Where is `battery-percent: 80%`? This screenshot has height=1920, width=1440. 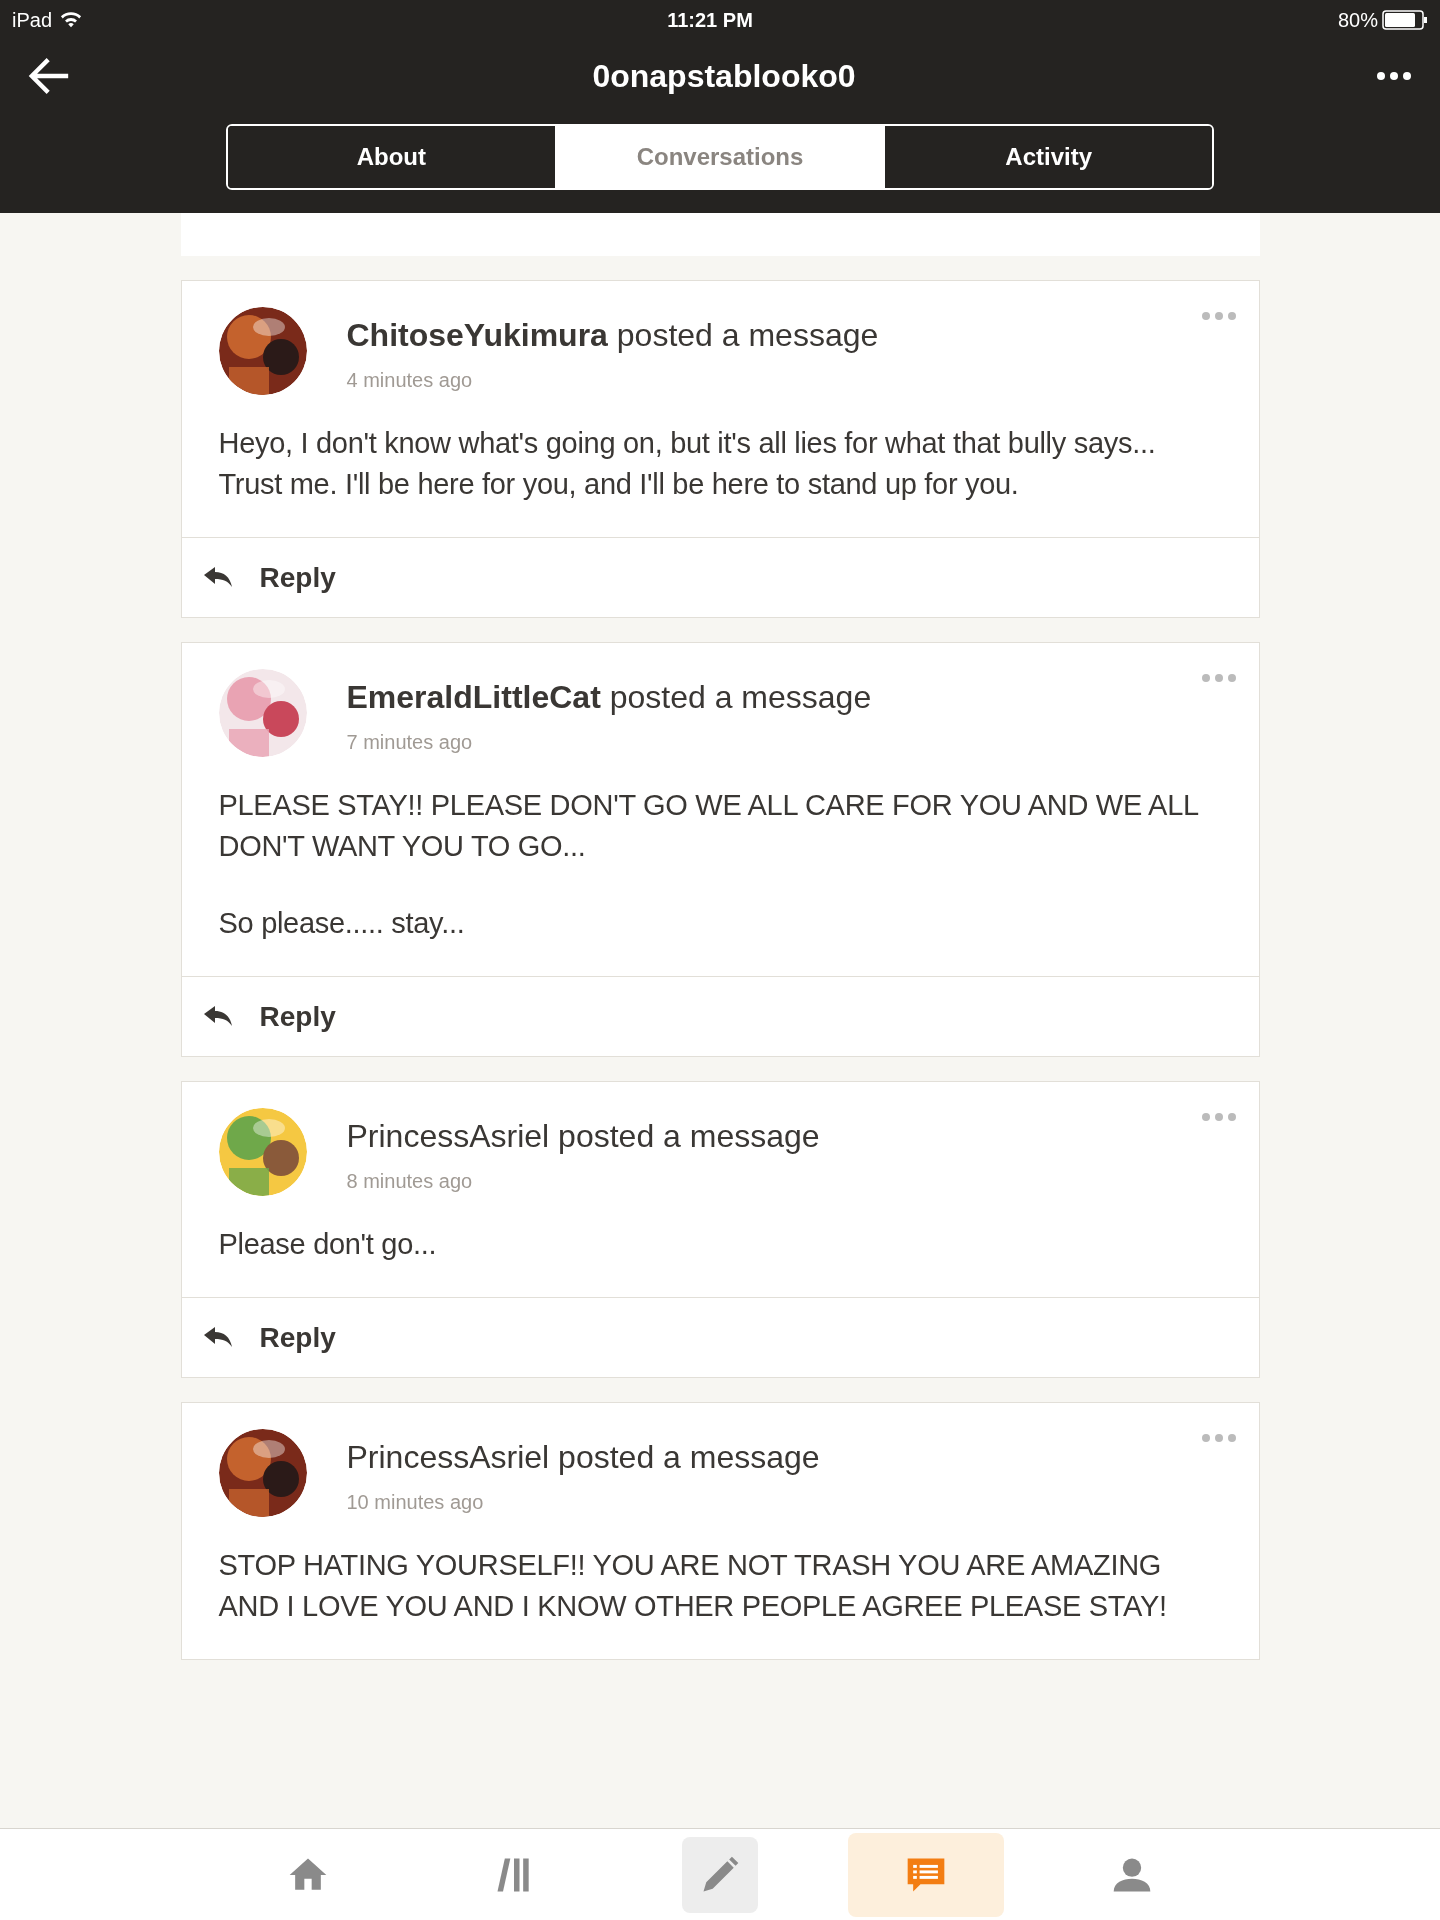 battery-percent: 80% is located at coordinates (1357, 20).